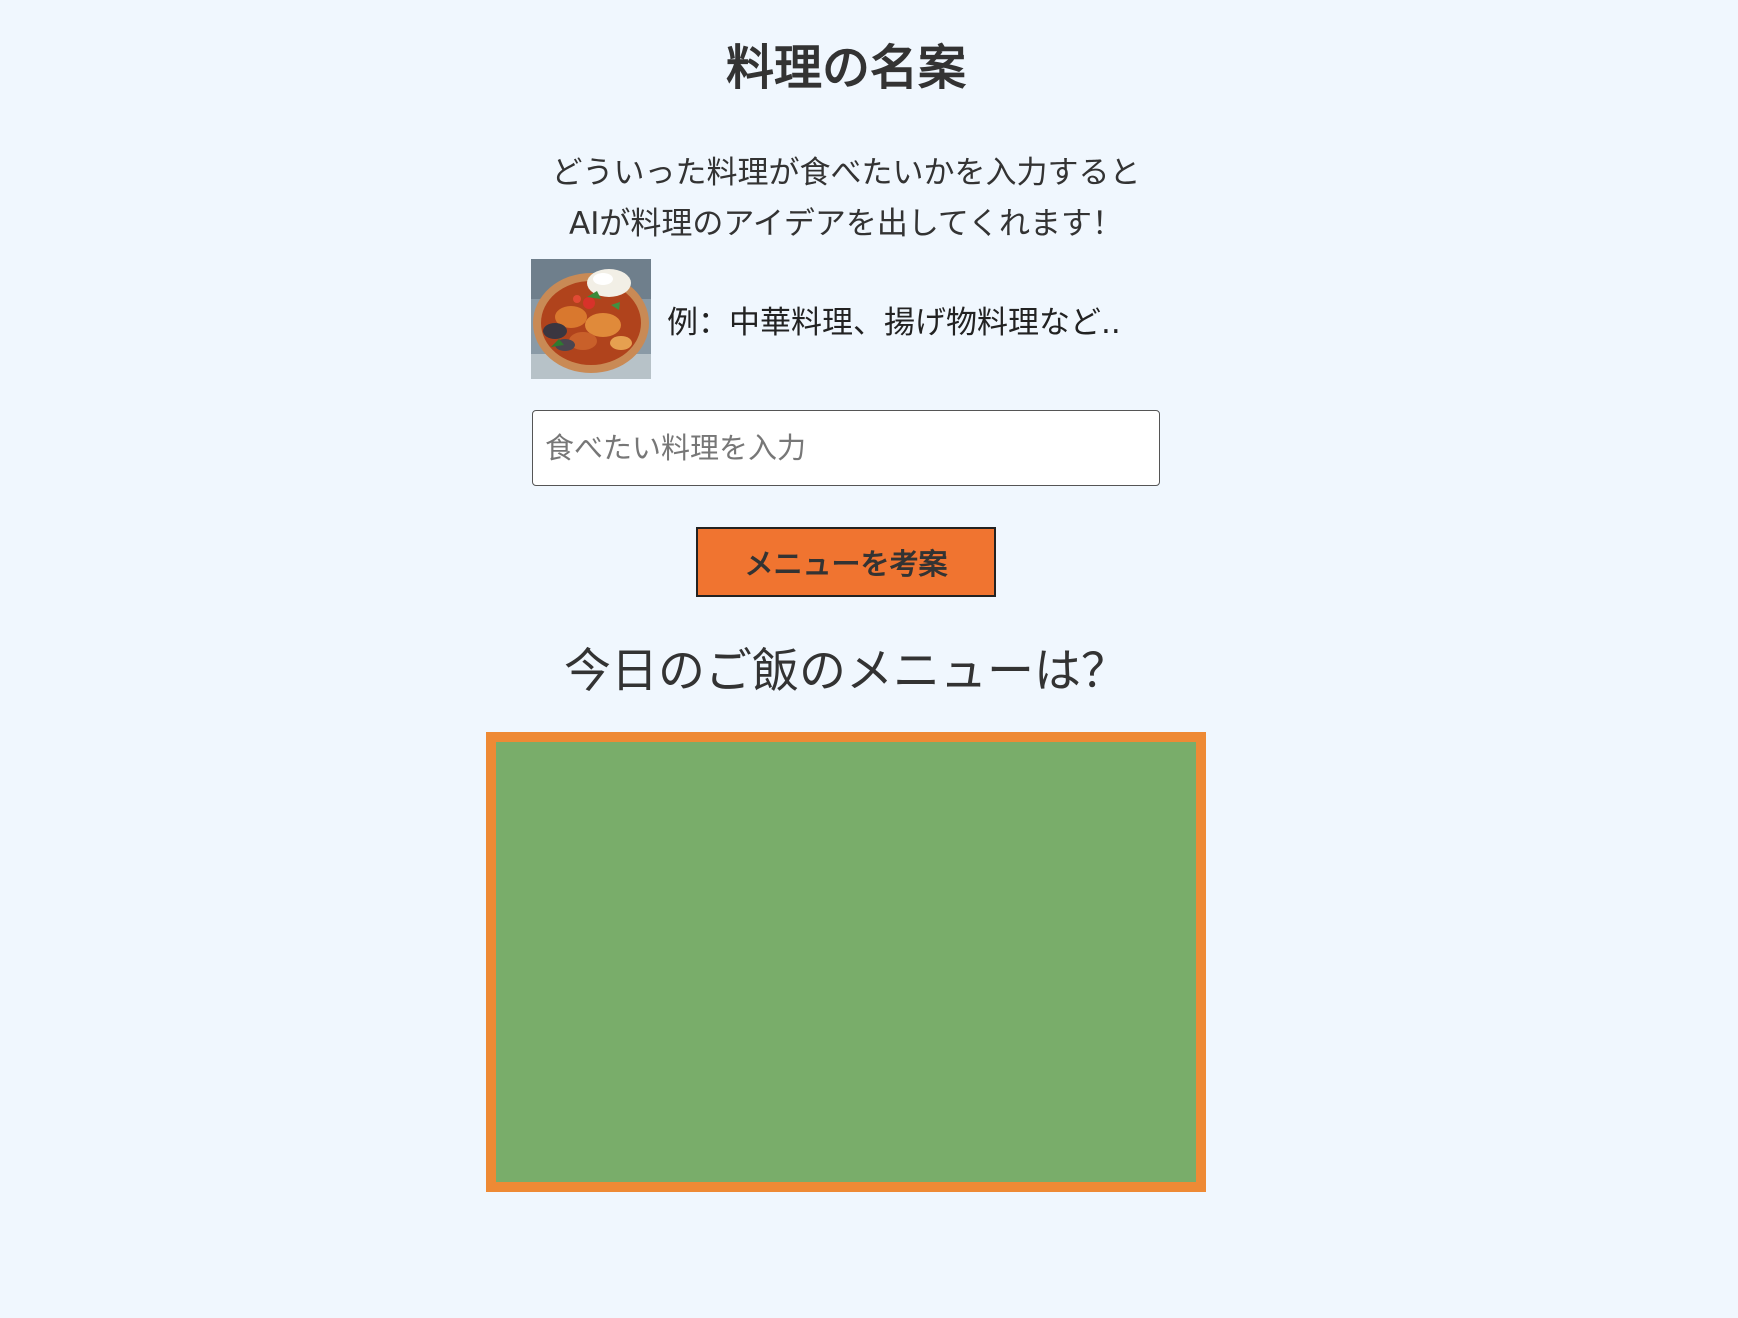  I want to click on example-row: 例：中華料理、揚げ物料理など.., so click(826, 319).